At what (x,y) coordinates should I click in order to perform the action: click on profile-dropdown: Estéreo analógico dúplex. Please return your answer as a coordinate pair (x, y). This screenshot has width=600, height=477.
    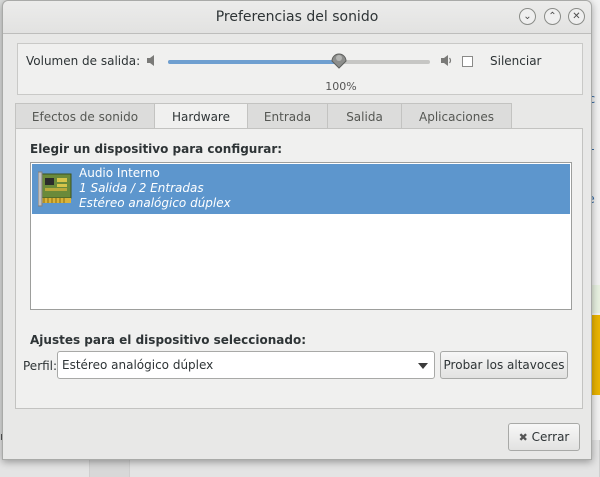
    Looking at the image, I should click on (246, 365).